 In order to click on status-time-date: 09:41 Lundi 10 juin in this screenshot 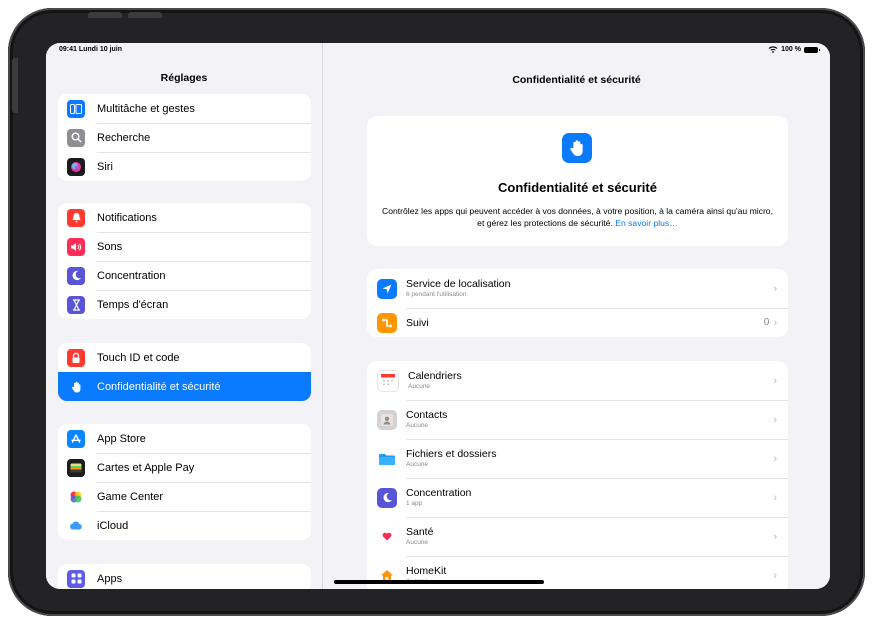, I will do `click(91, 49)`.